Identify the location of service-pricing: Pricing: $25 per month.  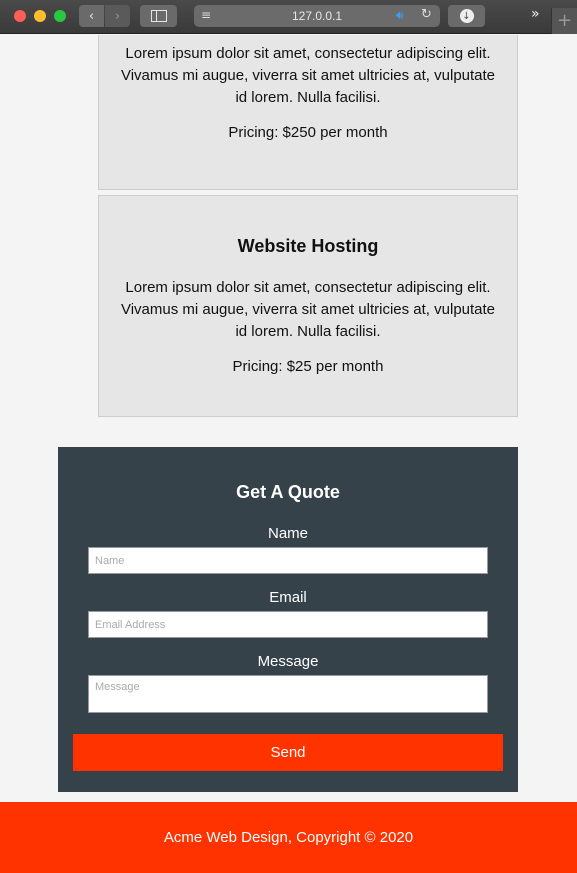
(308, 366).